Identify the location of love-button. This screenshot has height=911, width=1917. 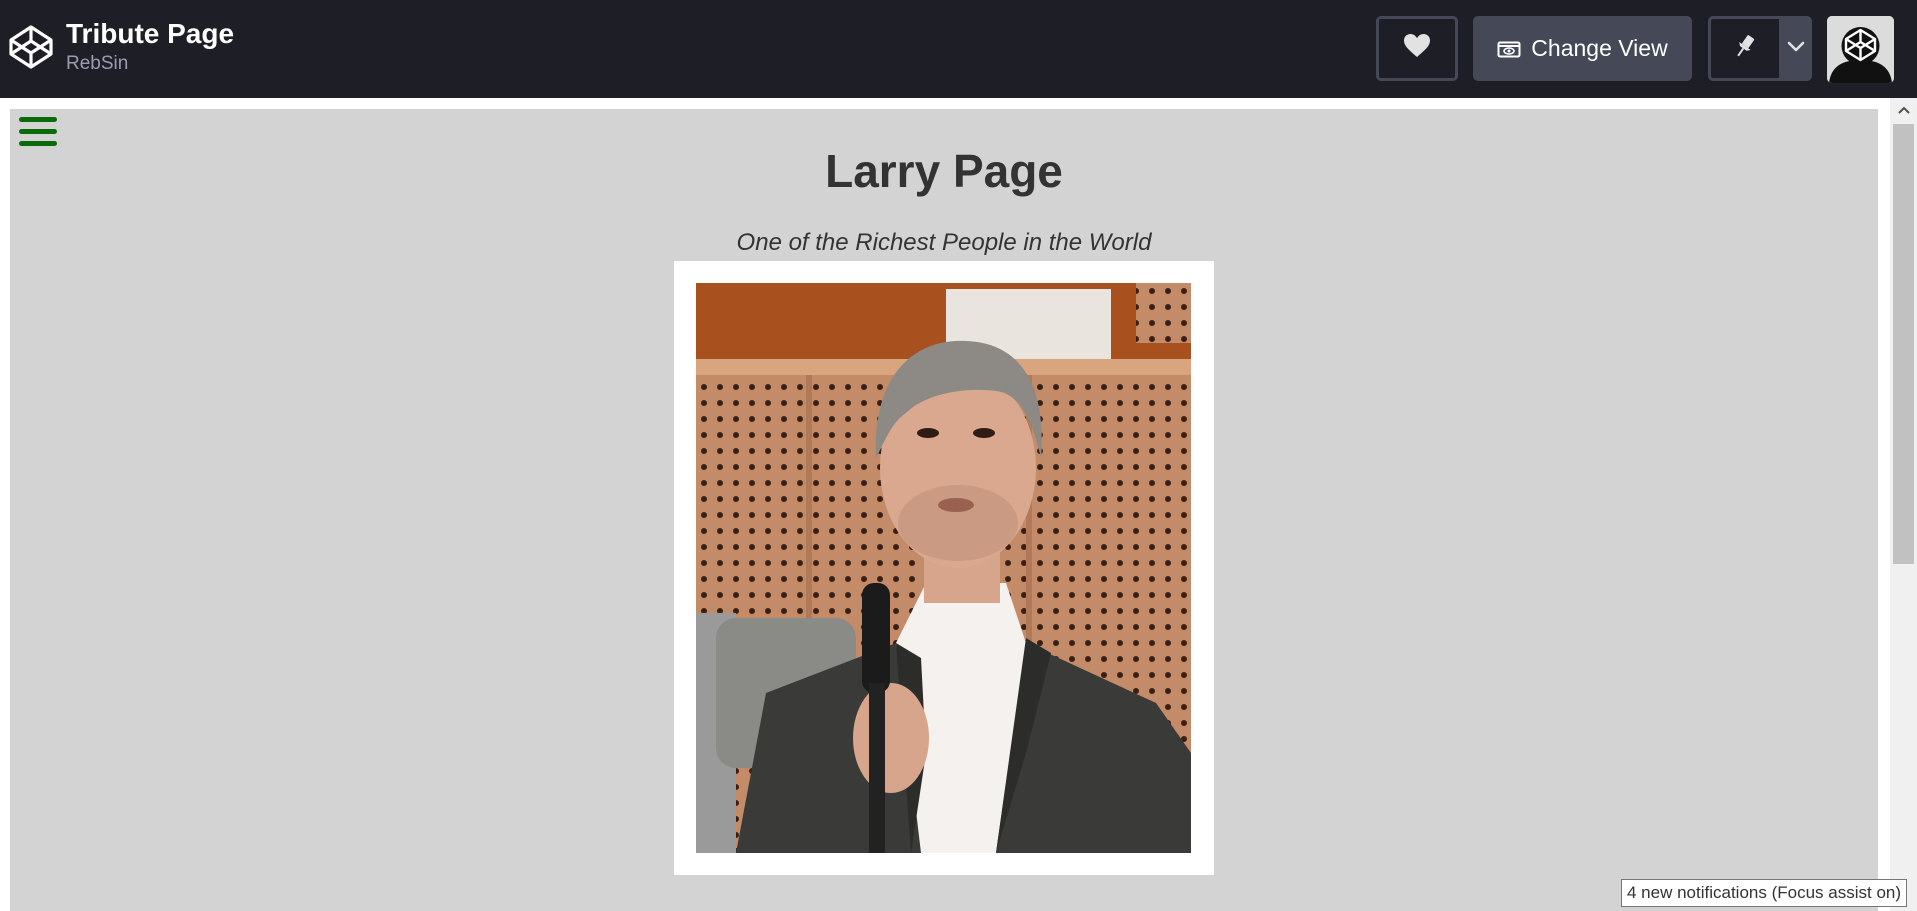
(1417, 48).